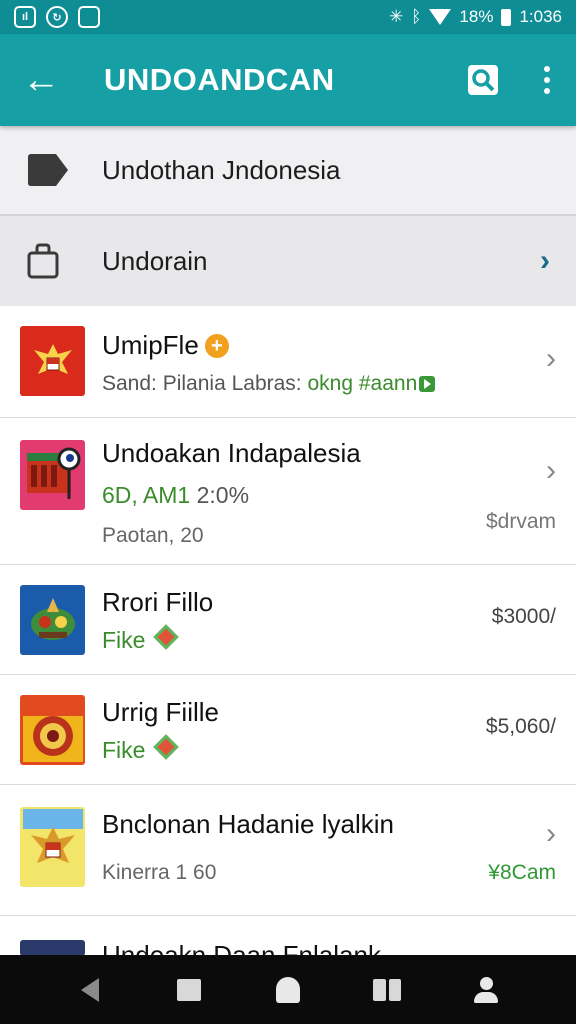 The height and width of the screenshot is (1024, 576). What do you see at coordinates (520, 521) in the screenshot?
I see `item-price: $drvam` at bounding box center [520, 521].